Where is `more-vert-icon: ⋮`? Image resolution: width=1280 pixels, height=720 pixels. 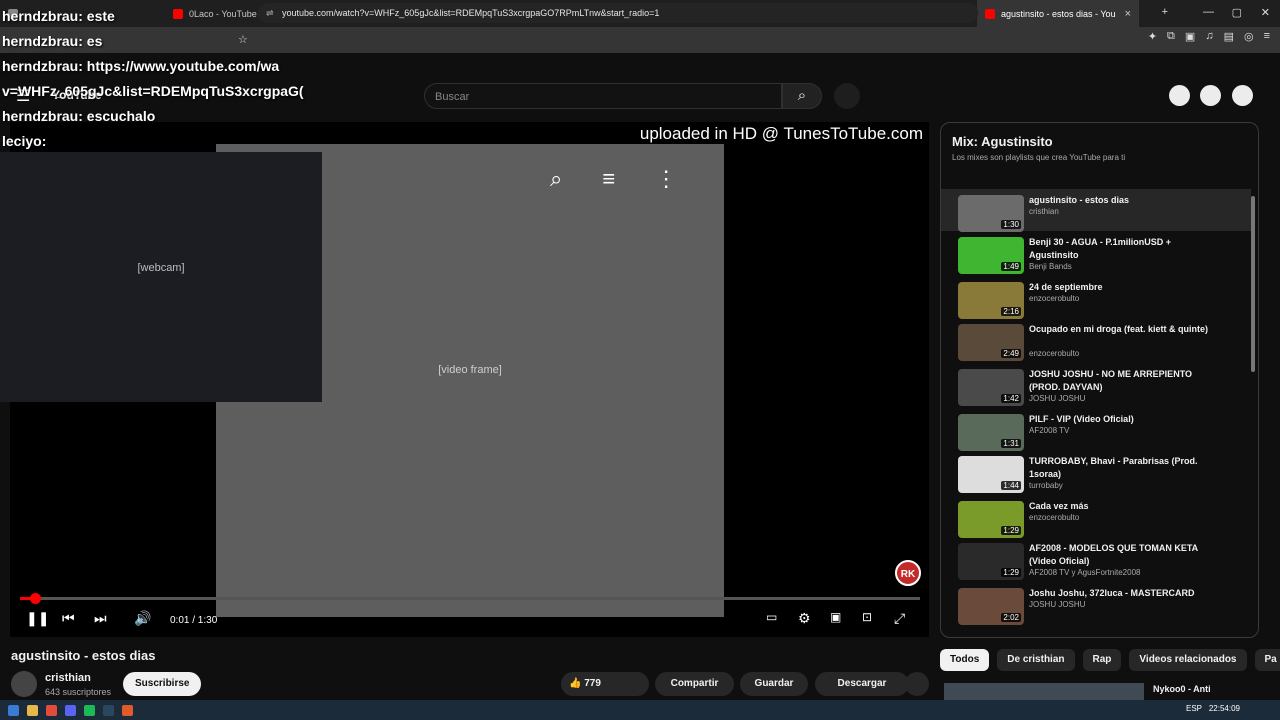 more-vert-icon: ⋮ is located at coordinates (666, 179).